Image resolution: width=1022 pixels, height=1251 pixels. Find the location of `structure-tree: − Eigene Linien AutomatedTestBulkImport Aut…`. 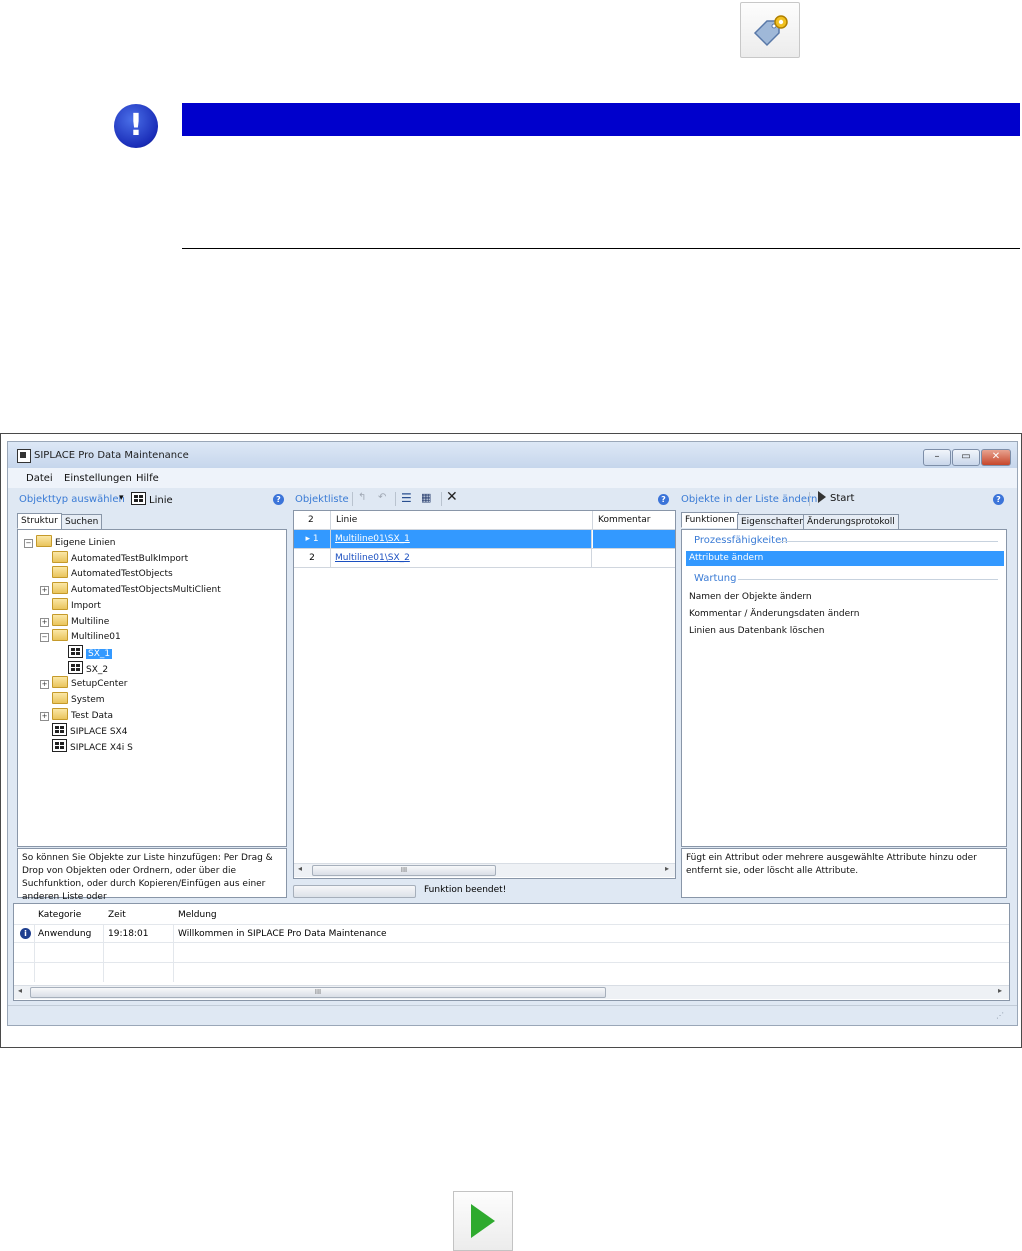

structure-tree: − Eigene Linien AutomatedTestBulkImport Aut… is located at coordinates (152, 688).